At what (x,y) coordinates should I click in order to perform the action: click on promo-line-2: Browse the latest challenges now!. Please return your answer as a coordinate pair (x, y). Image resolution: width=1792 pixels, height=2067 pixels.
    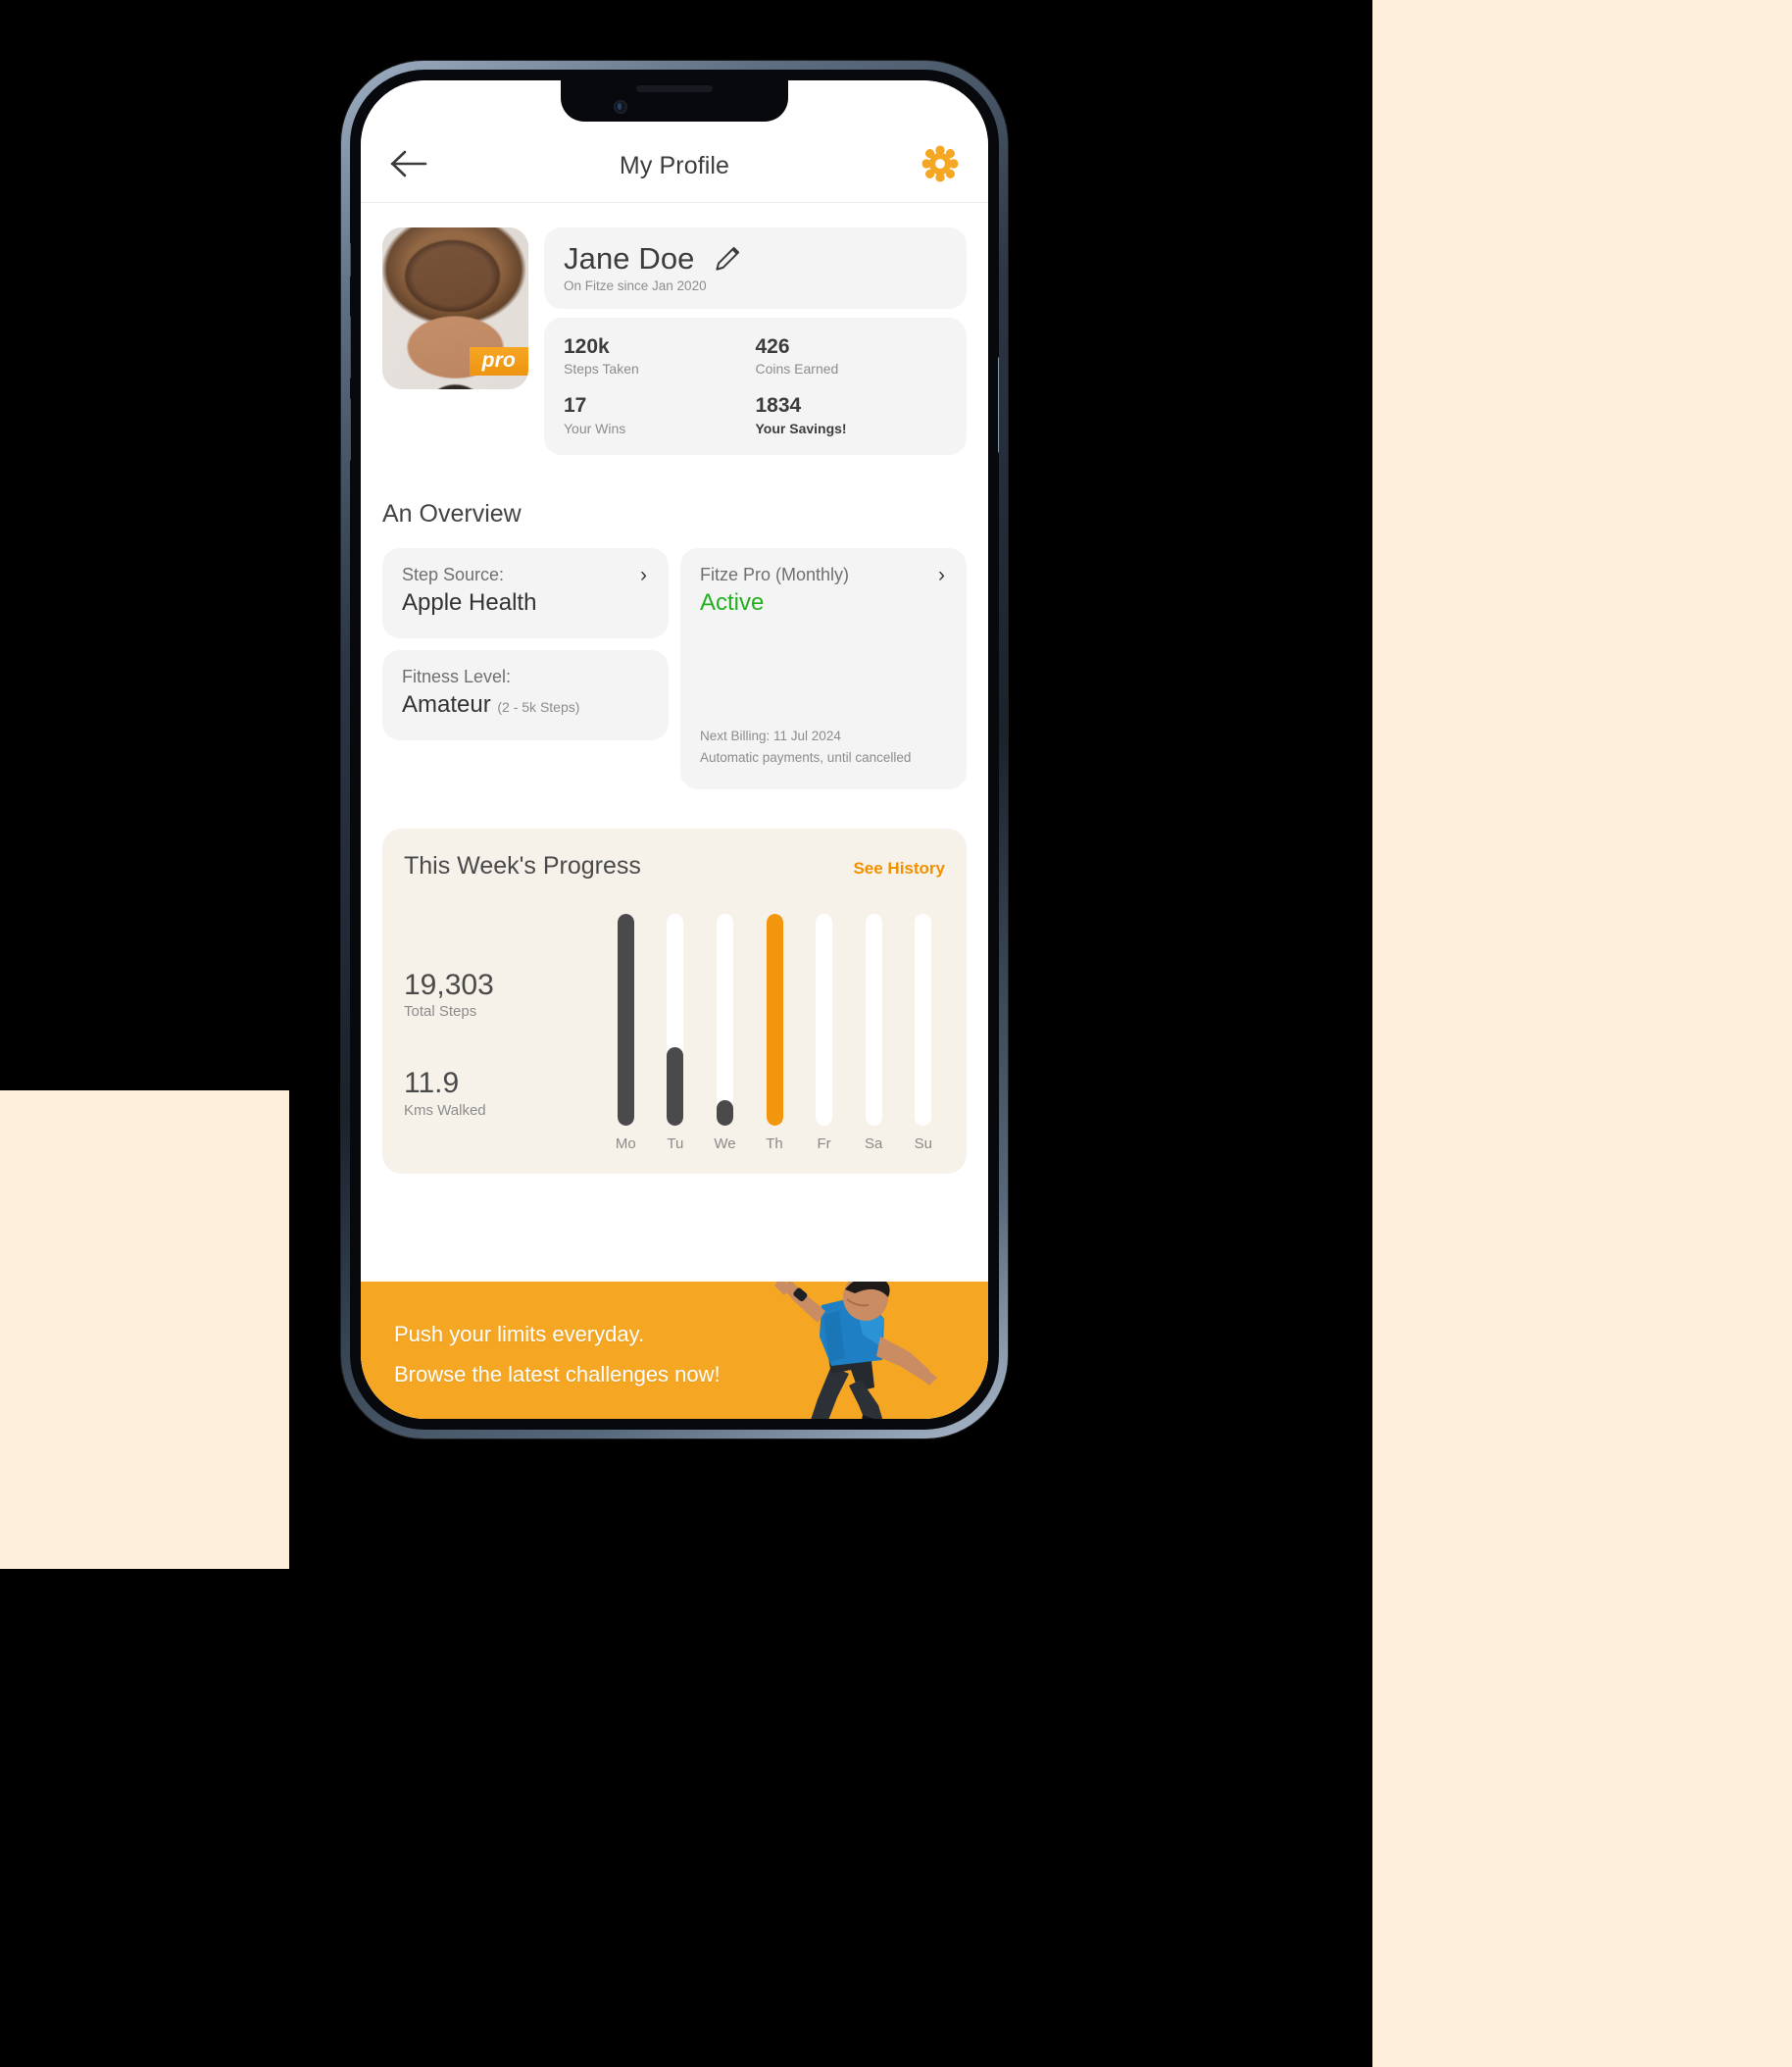
    Looking at the image, I should click on (557, 1374).